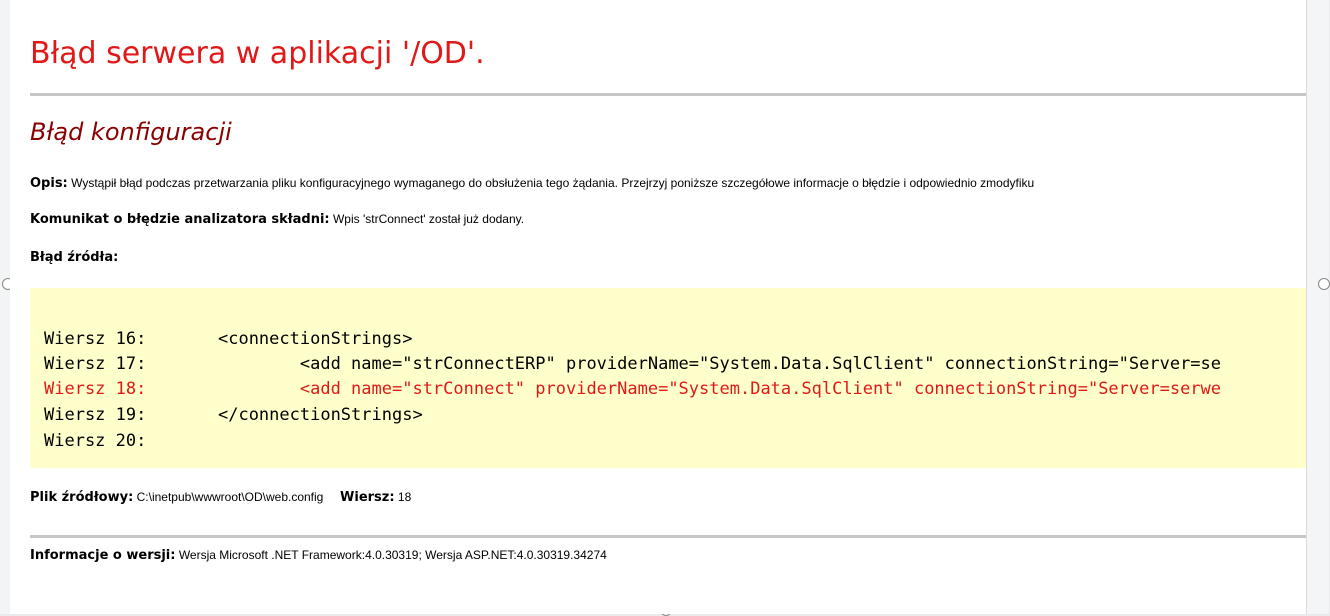  I want to click on code-line-20: Wiersz 20:, so click(95, 441).